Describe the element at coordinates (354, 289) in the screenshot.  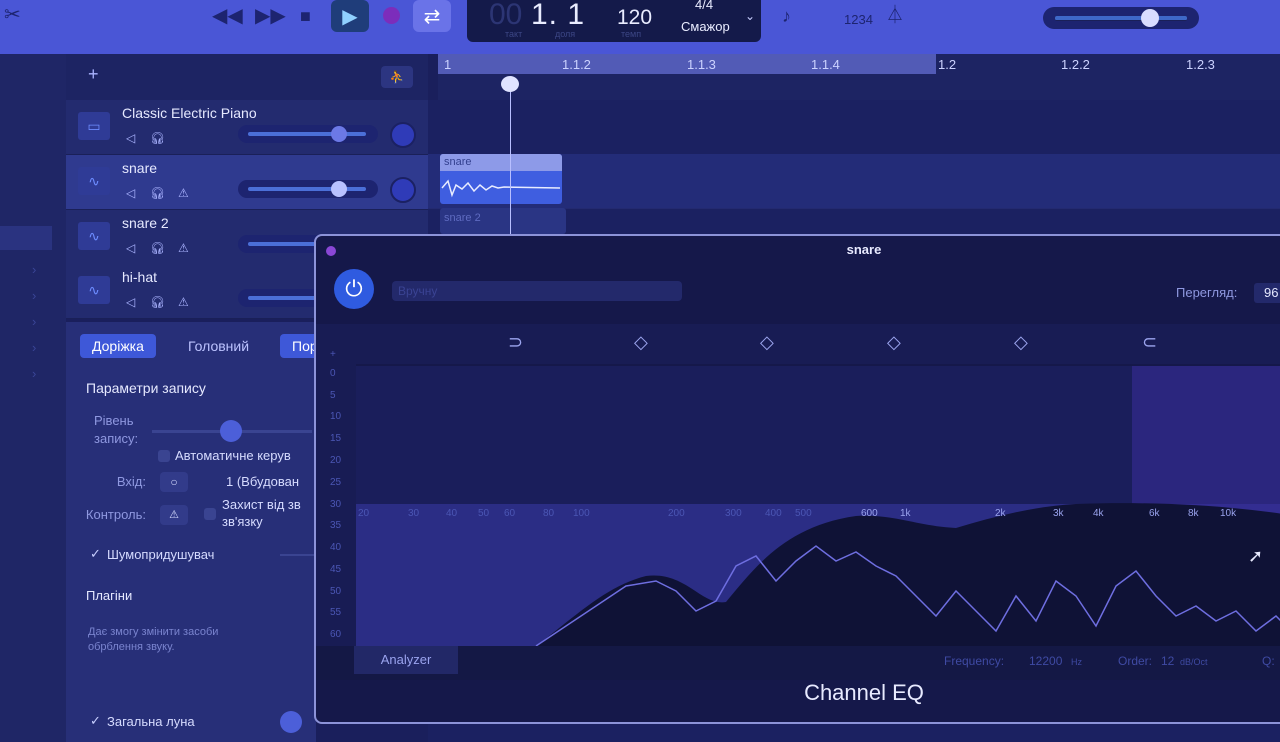
I see `power-button: ⏻` at that location.